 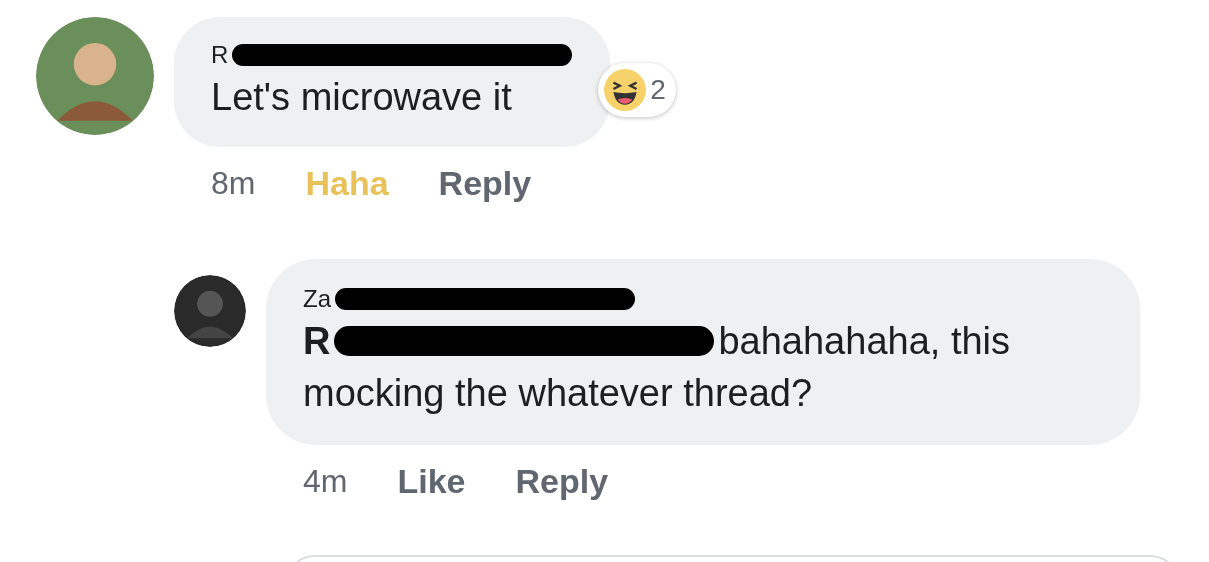 I want to click on comment-text: Let's microwave it, so click(x=362, y=97).